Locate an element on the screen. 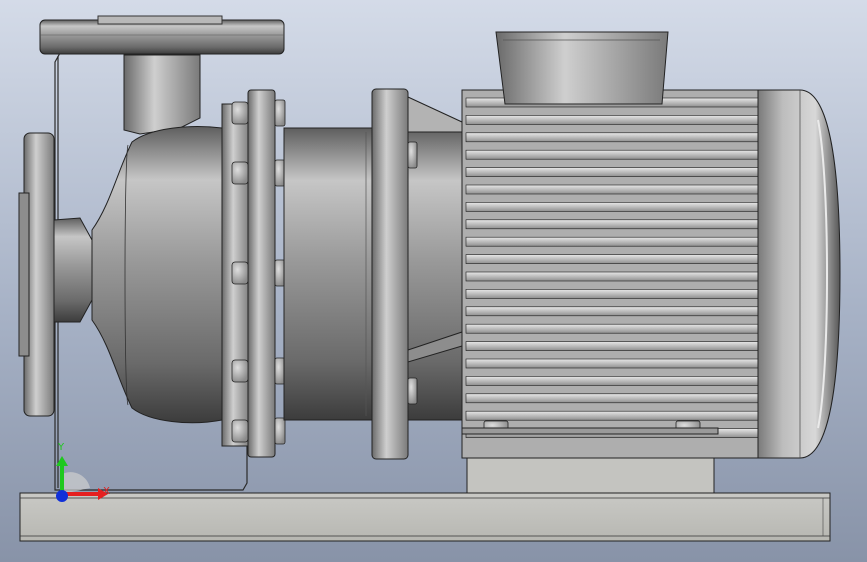 The height and width of the screenshot is (562, 867). axis-y-label: Y is located at coordinates (61, 447).